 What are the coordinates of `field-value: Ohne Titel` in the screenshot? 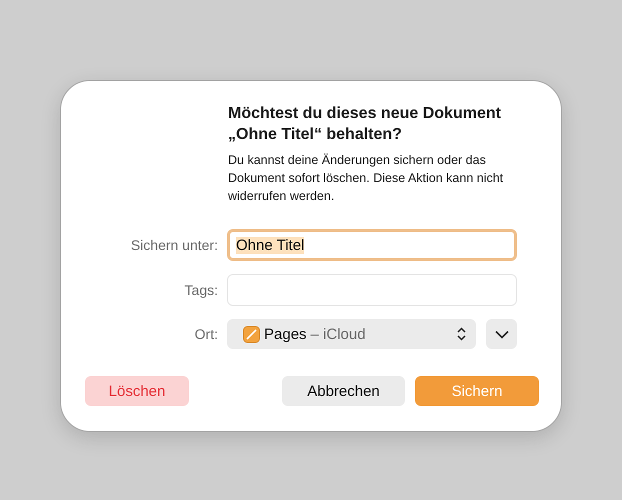 It's located at (270, 245).